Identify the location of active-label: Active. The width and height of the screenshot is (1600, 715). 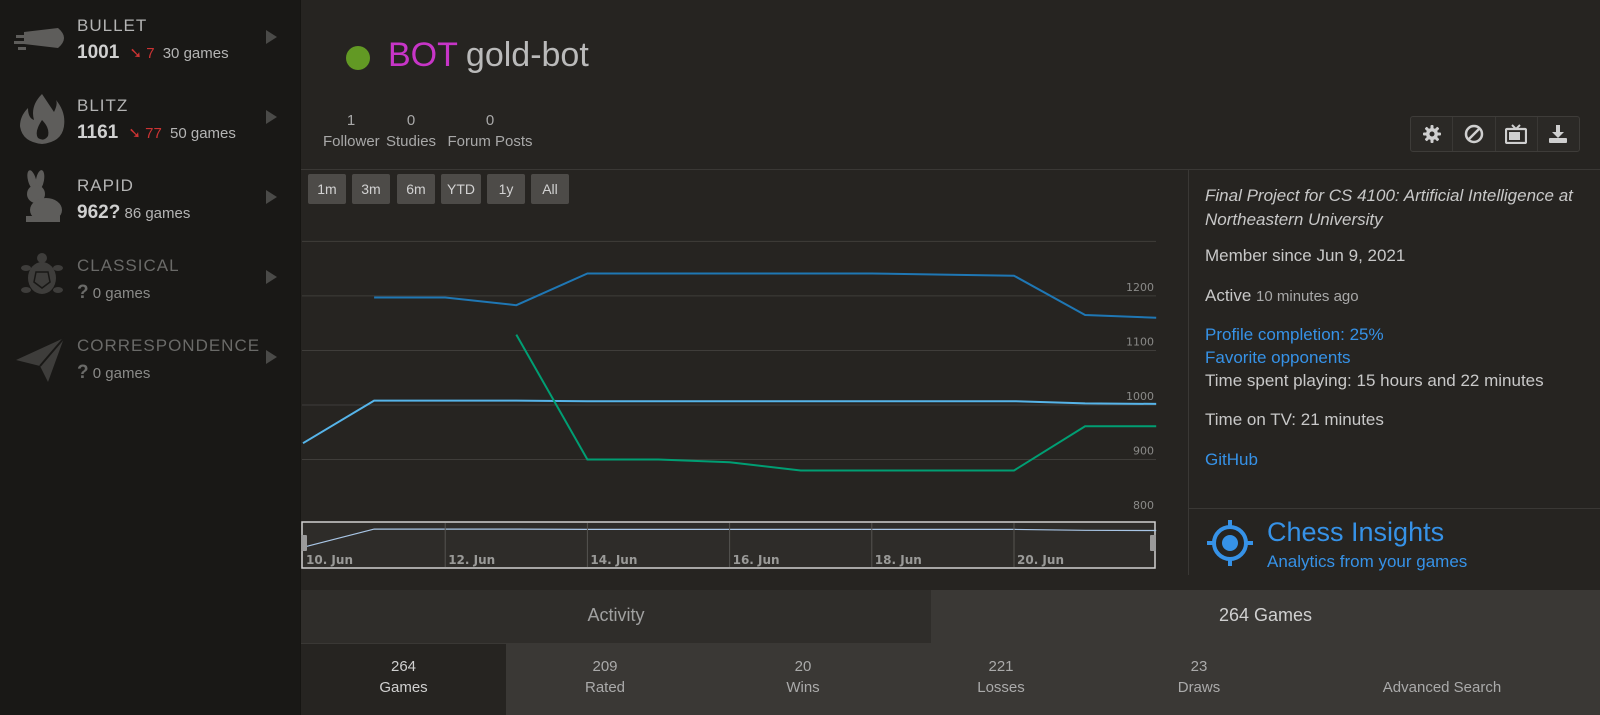
(1228, 295).